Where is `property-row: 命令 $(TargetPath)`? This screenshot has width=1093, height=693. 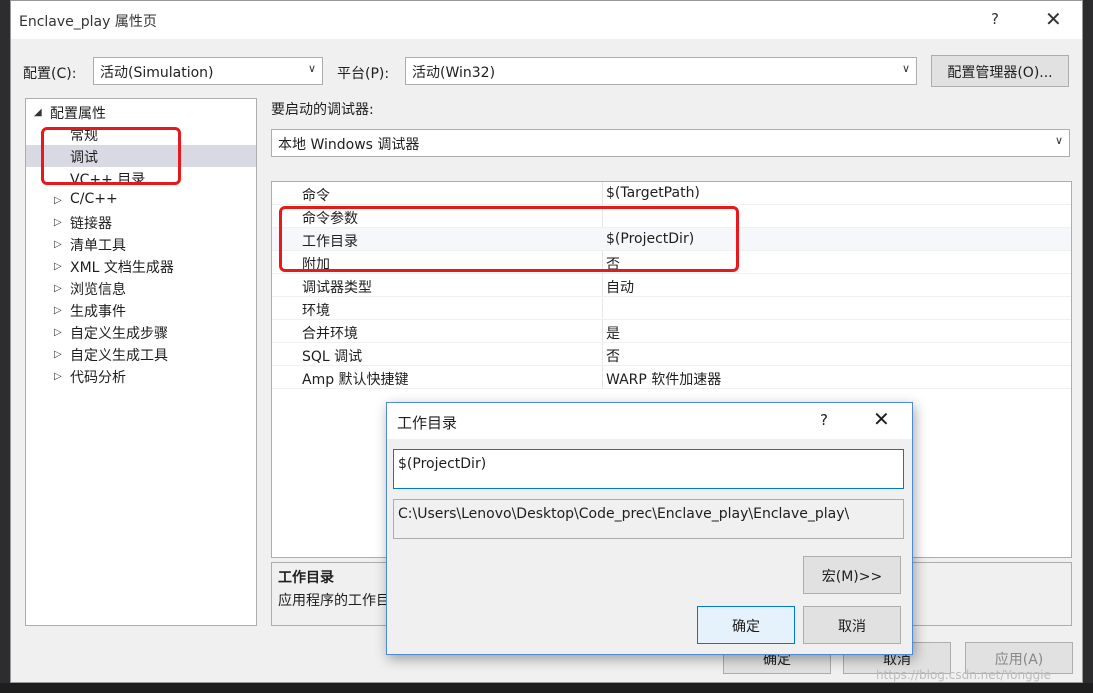 property-row: 命令 $(TargetPath) is located at coordinates (671, 193).